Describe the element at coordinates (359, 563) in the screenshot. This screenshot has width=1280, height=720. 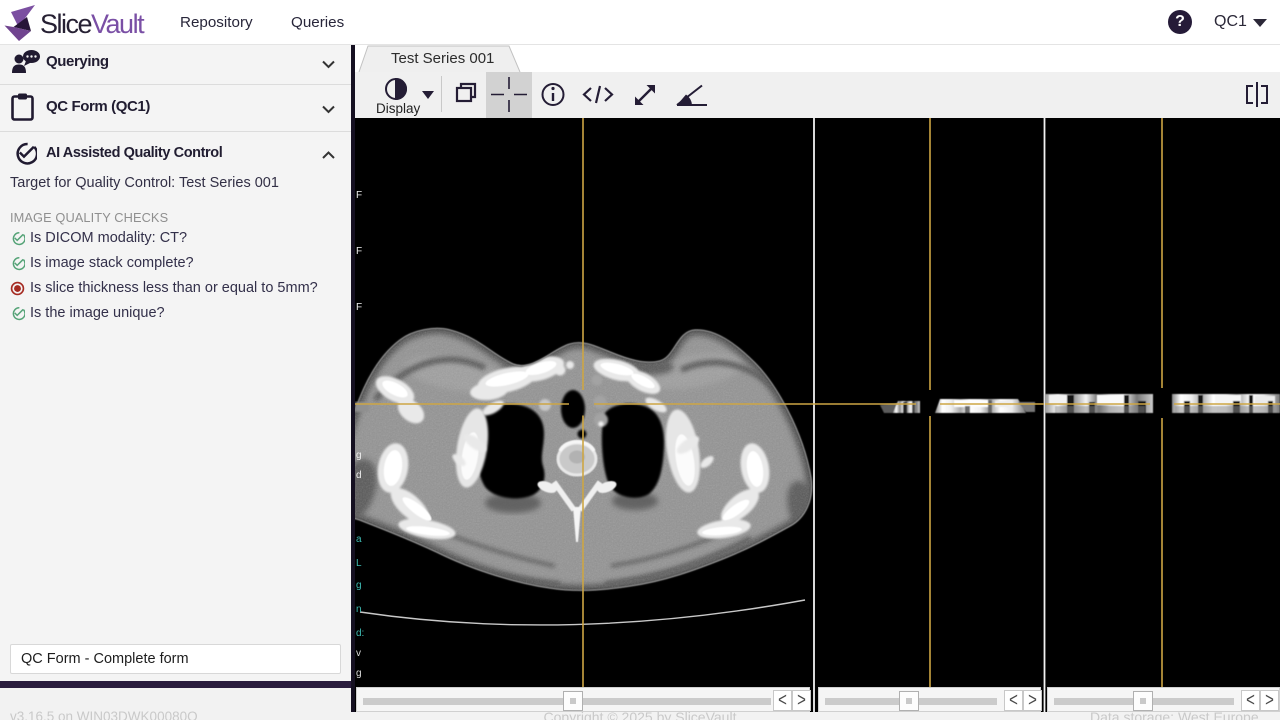
I see `svg-text: L` at that location.